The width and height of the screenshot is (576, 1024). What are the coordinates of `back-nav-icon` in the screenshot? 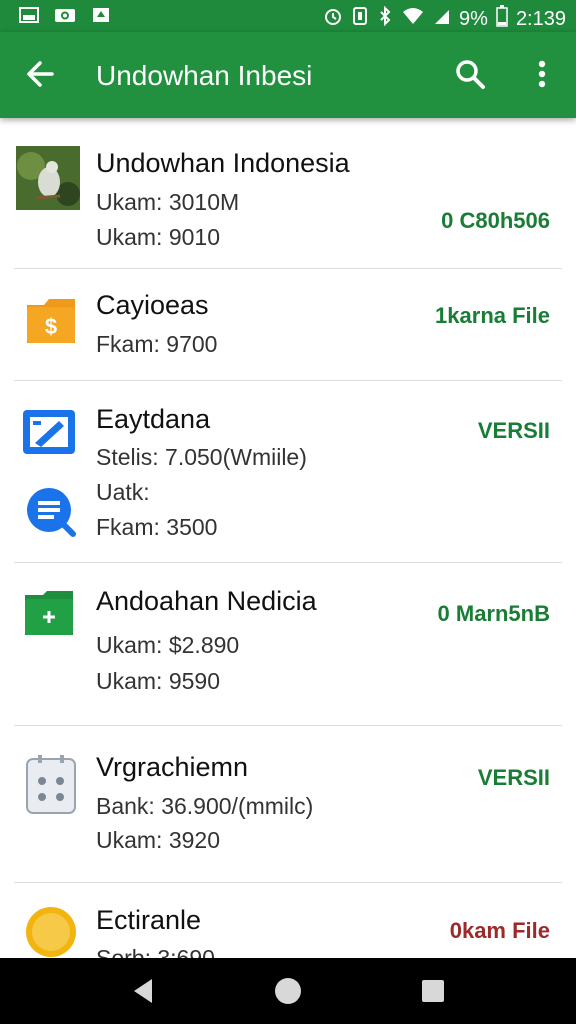 It's located at (143, 991).